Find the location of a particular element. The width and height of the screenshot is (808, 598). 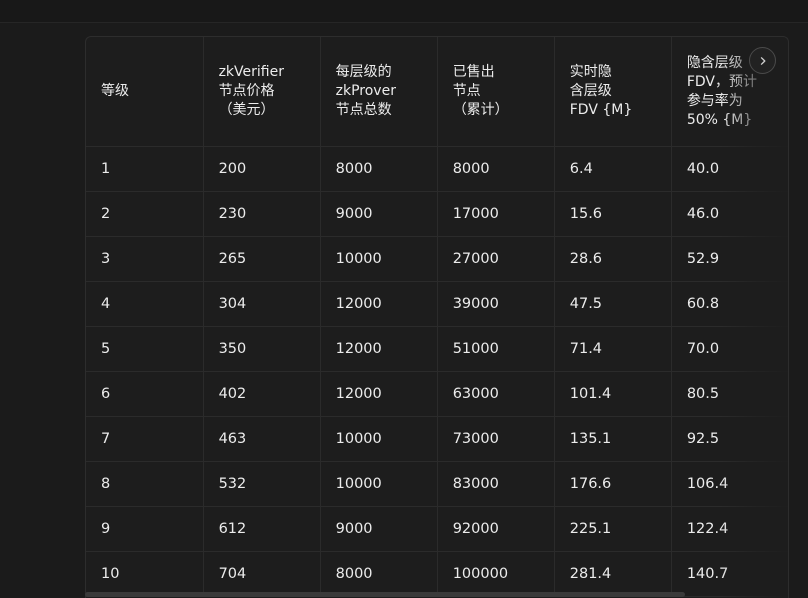

top-bar is located at coordinates (404, 11).